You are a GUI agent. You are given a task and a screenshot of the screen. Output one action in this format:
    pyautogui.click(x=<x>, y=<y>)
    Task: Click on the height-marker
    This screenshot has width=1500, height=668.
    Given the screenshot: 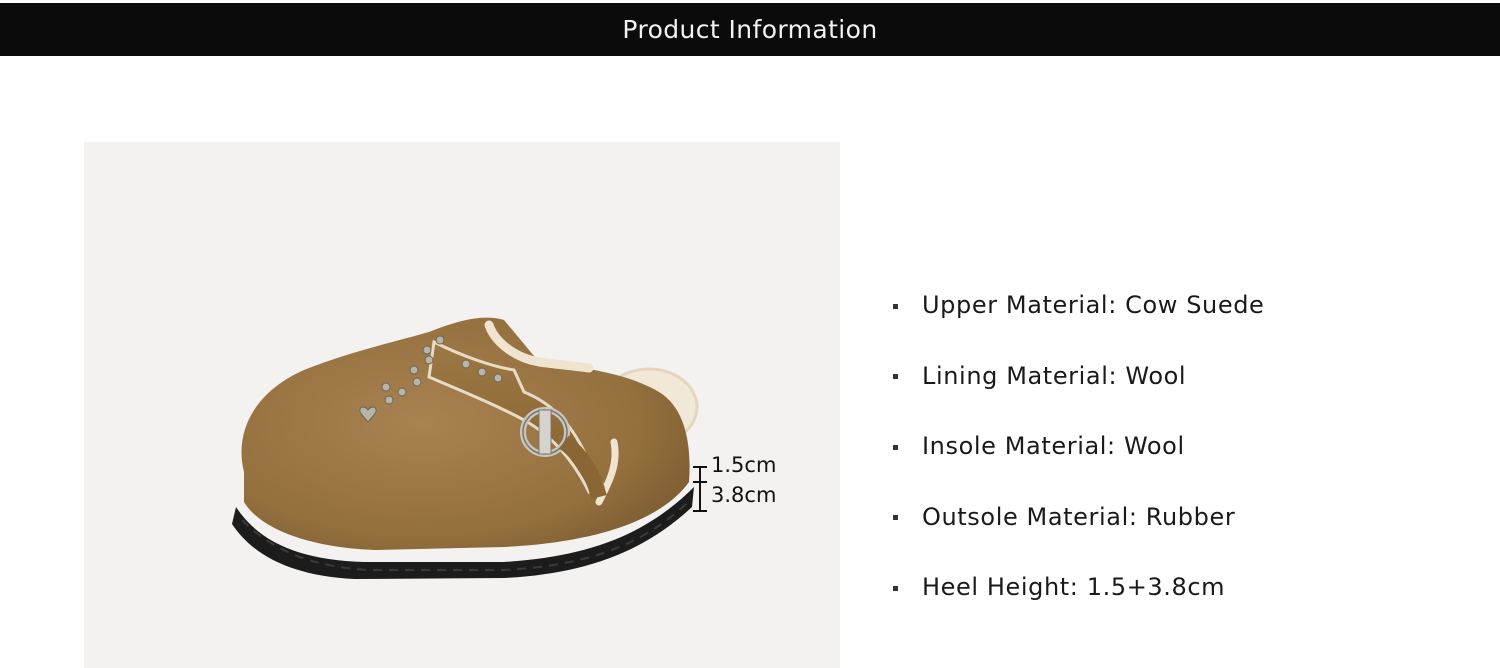 What is the action you would take?
    pyautogui.click(x=700, y=489)
    